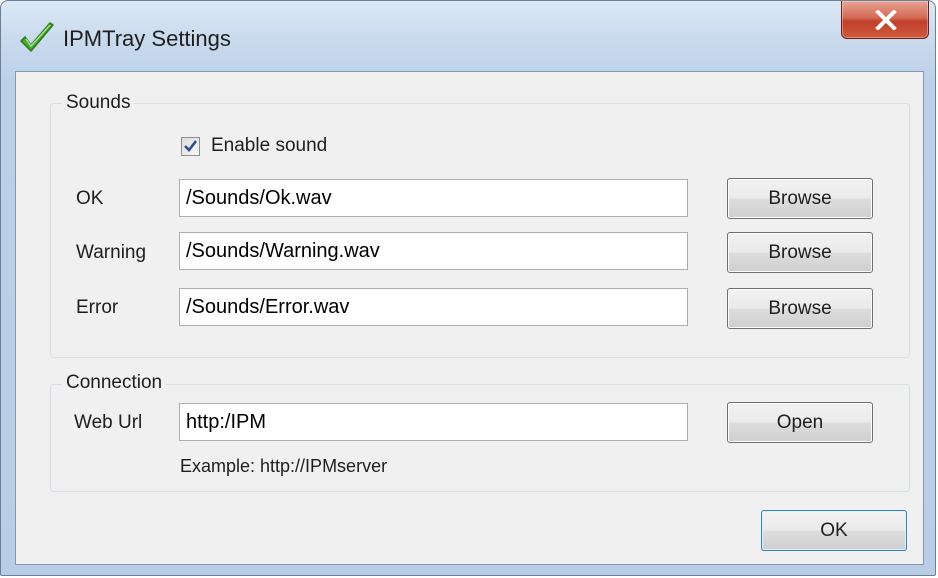 The image size is (938, 578). I want to click on web-url-example-text: Example: http://IPMserver, so click(284, 466).